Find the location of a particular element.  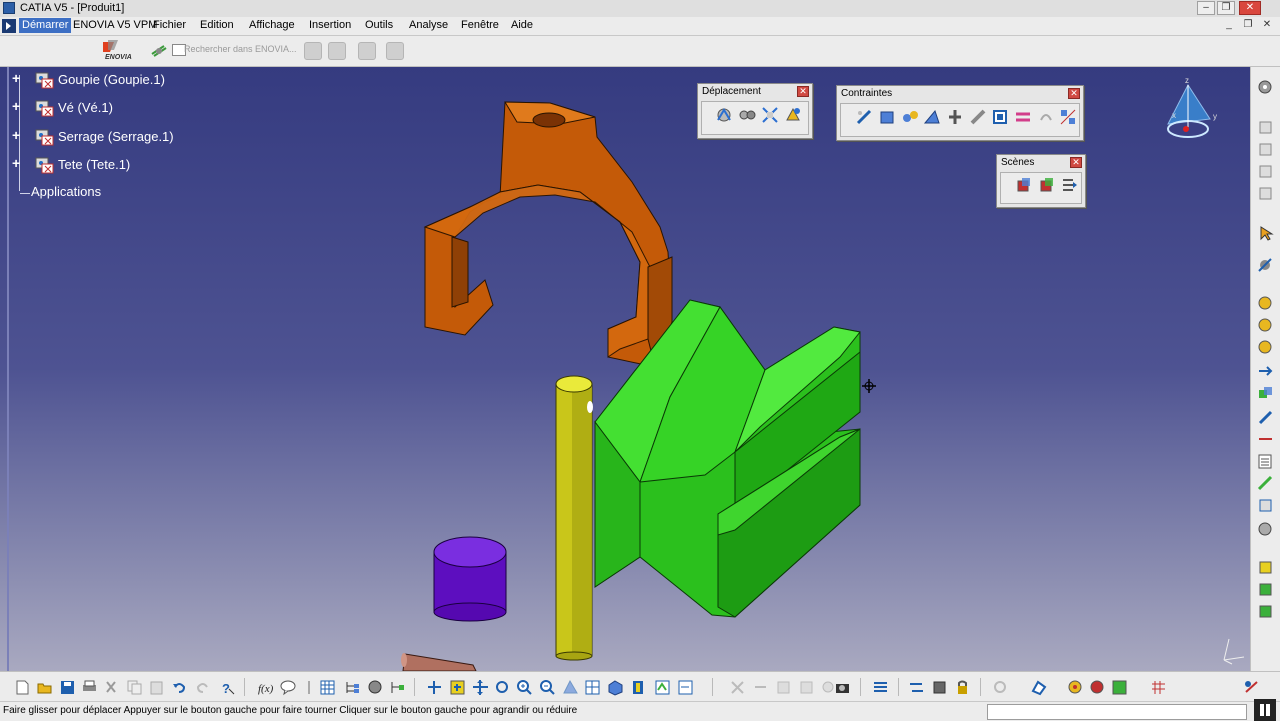

hide-show-icon is located at coordinates (662, 687).